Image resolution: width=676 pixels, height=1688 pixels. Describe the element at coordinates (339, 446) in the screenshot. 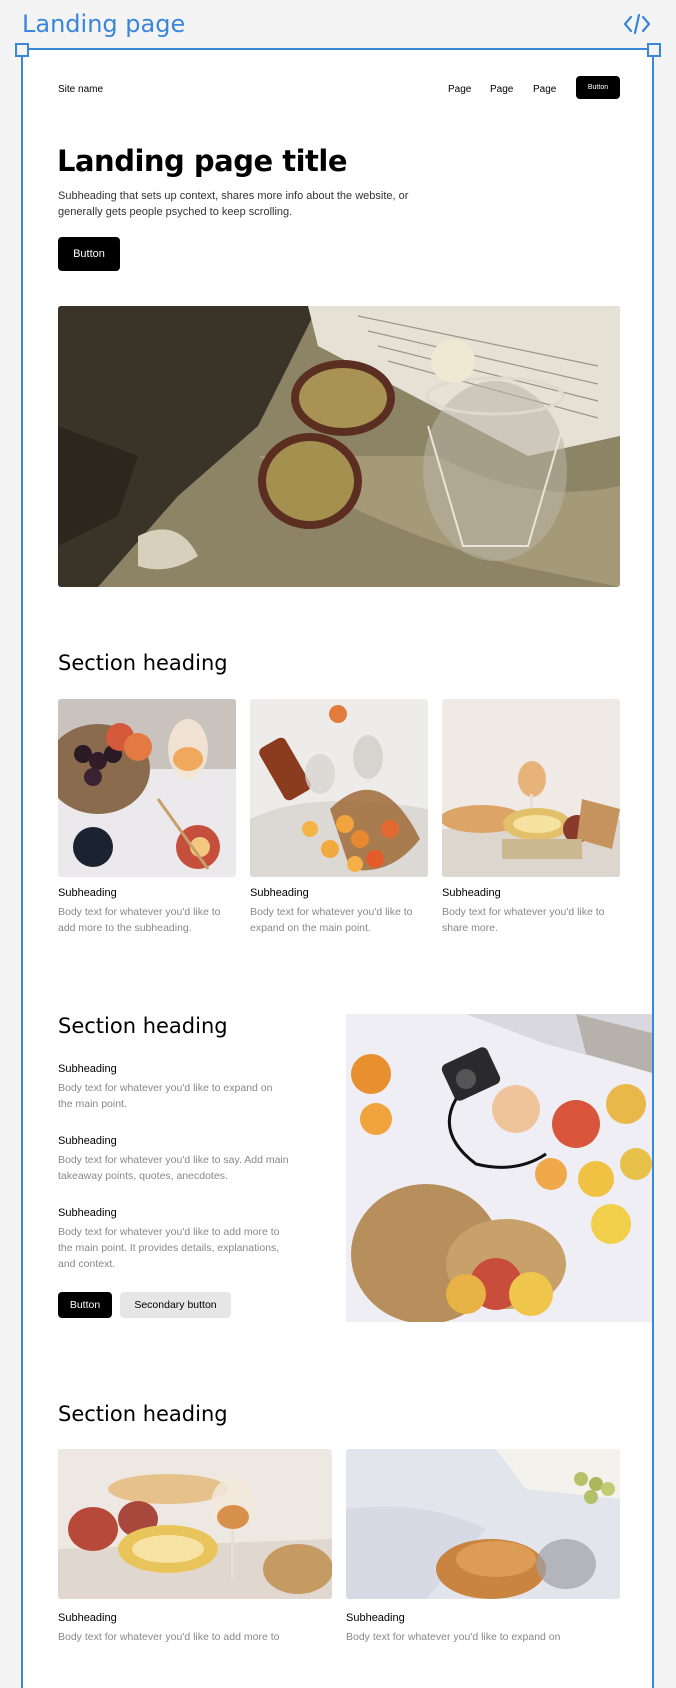

I see `hero-image` at that location.